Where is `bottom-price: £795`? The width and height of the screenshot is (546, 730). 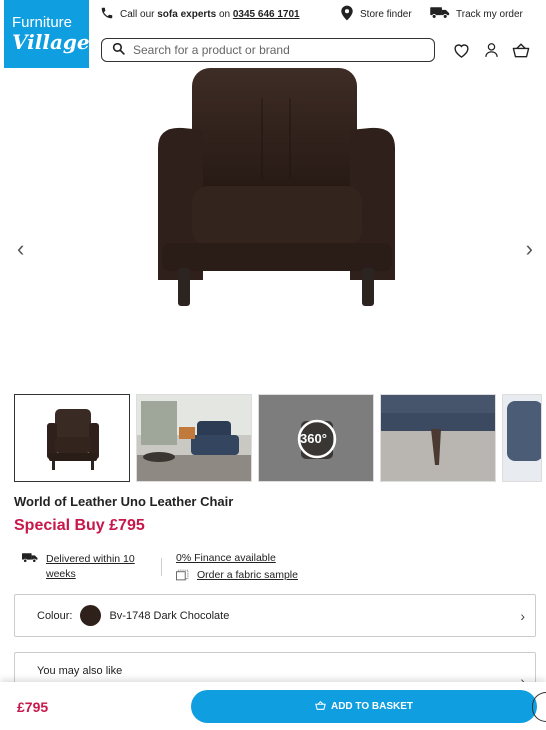
bottom-price: £795 is located at coordinates (33, 707).